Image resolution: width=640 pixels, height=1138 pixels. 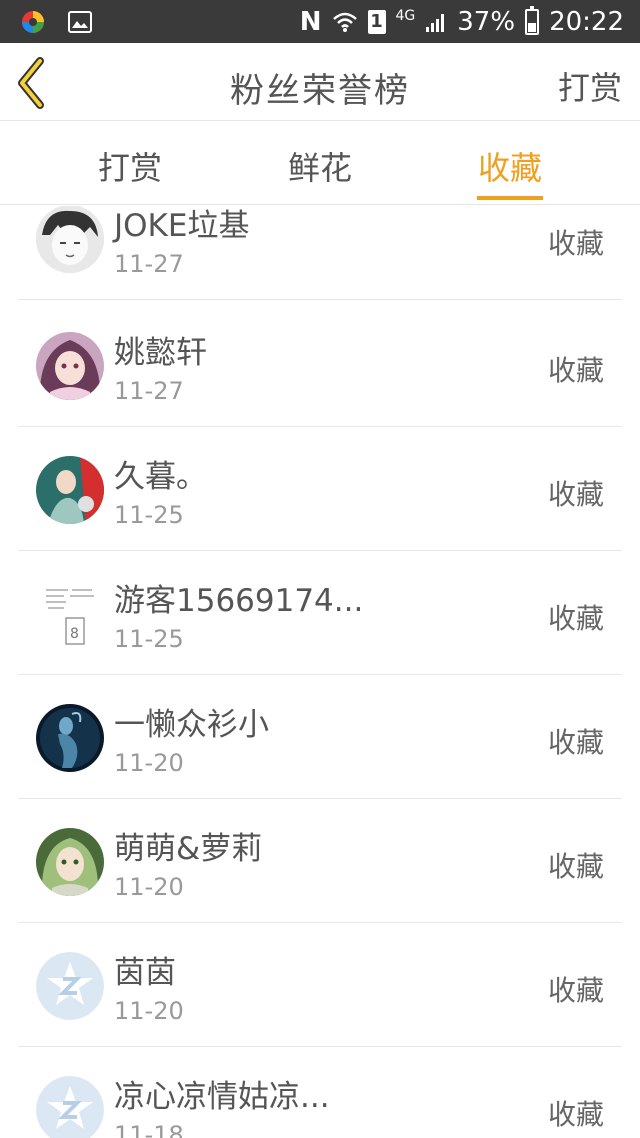 What do you see at coordinates (182, 226) in the screenshot?
I see `user-name: JOKE垃基` at bounding box center [182, 226].